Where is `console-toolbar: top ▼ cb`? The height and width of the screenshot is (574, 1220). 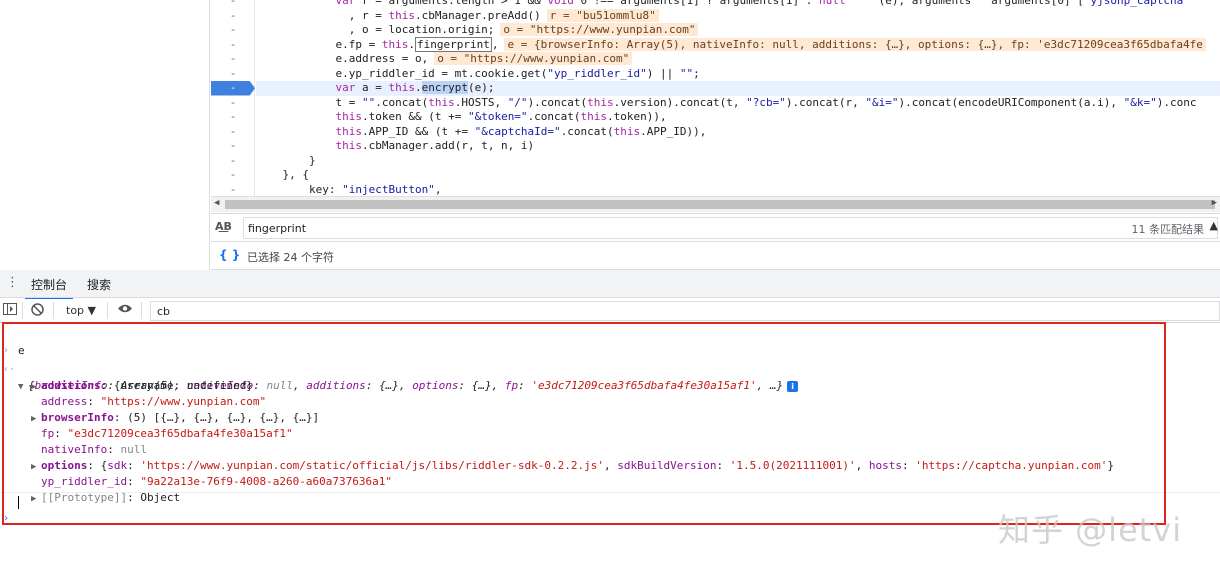 console-toolbar: top ▼ cb is located at coordinates (610, 311).